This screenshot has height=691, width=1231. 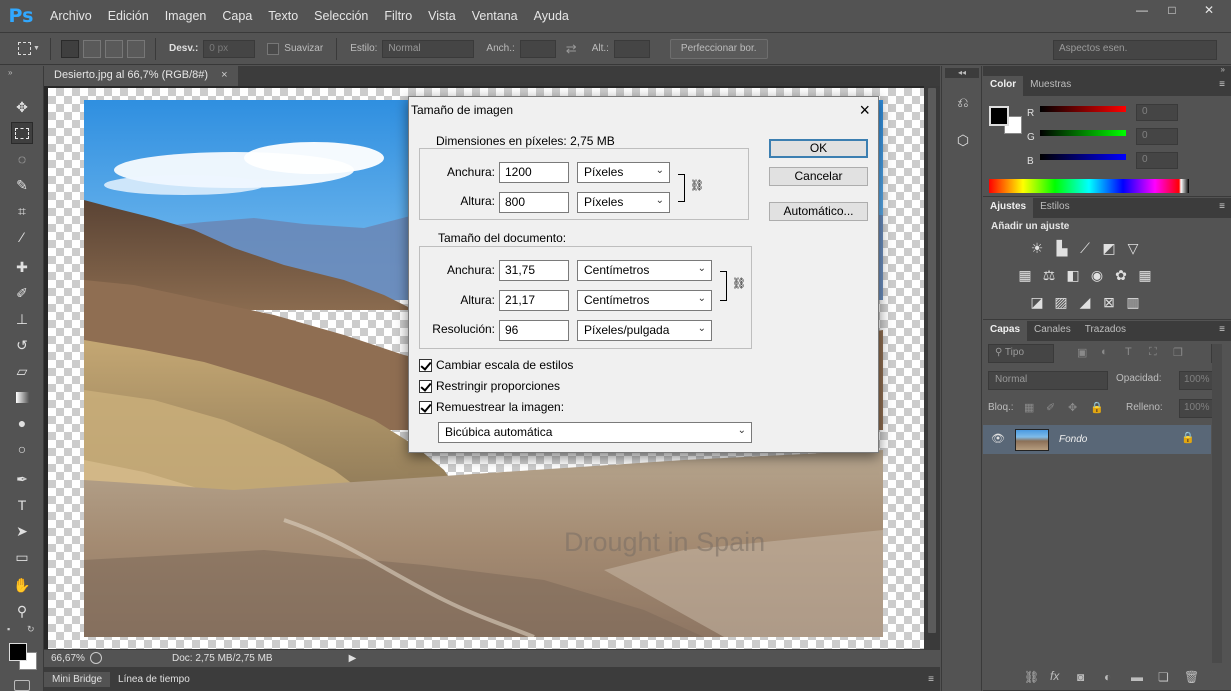 I want to click on tab-channels: Canales, so click(x=1052, y=331).